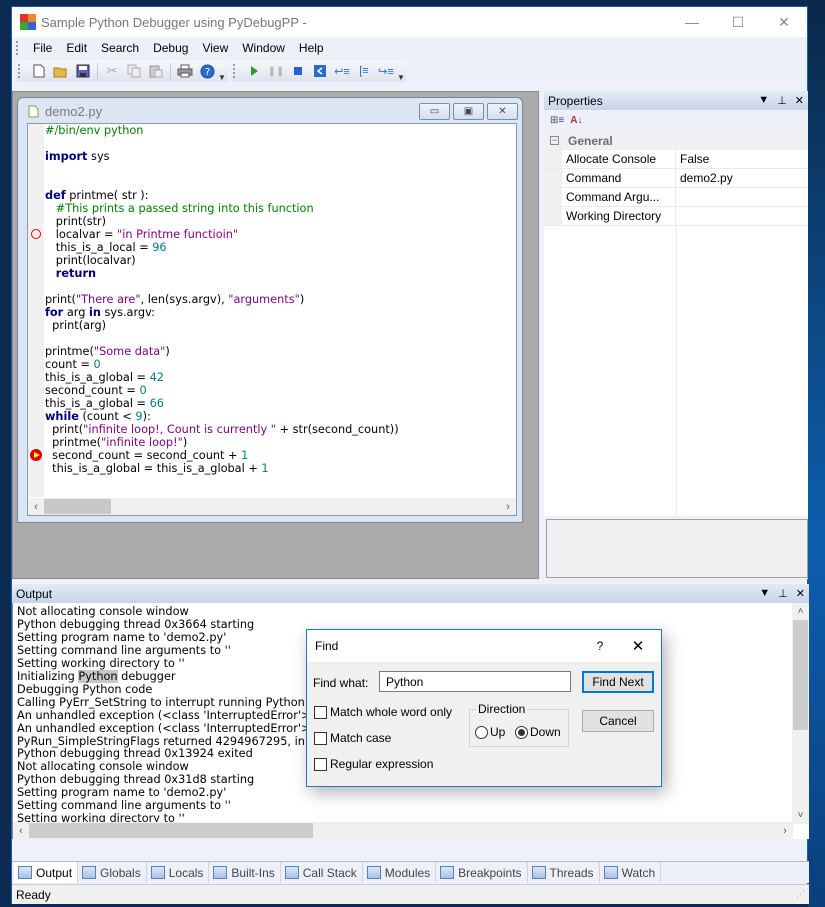 The image size is (825, 907). What do you see at coordinates (39, 71) in the screenshot?
I see `new-file-icon` at bounding box center [39, 71].